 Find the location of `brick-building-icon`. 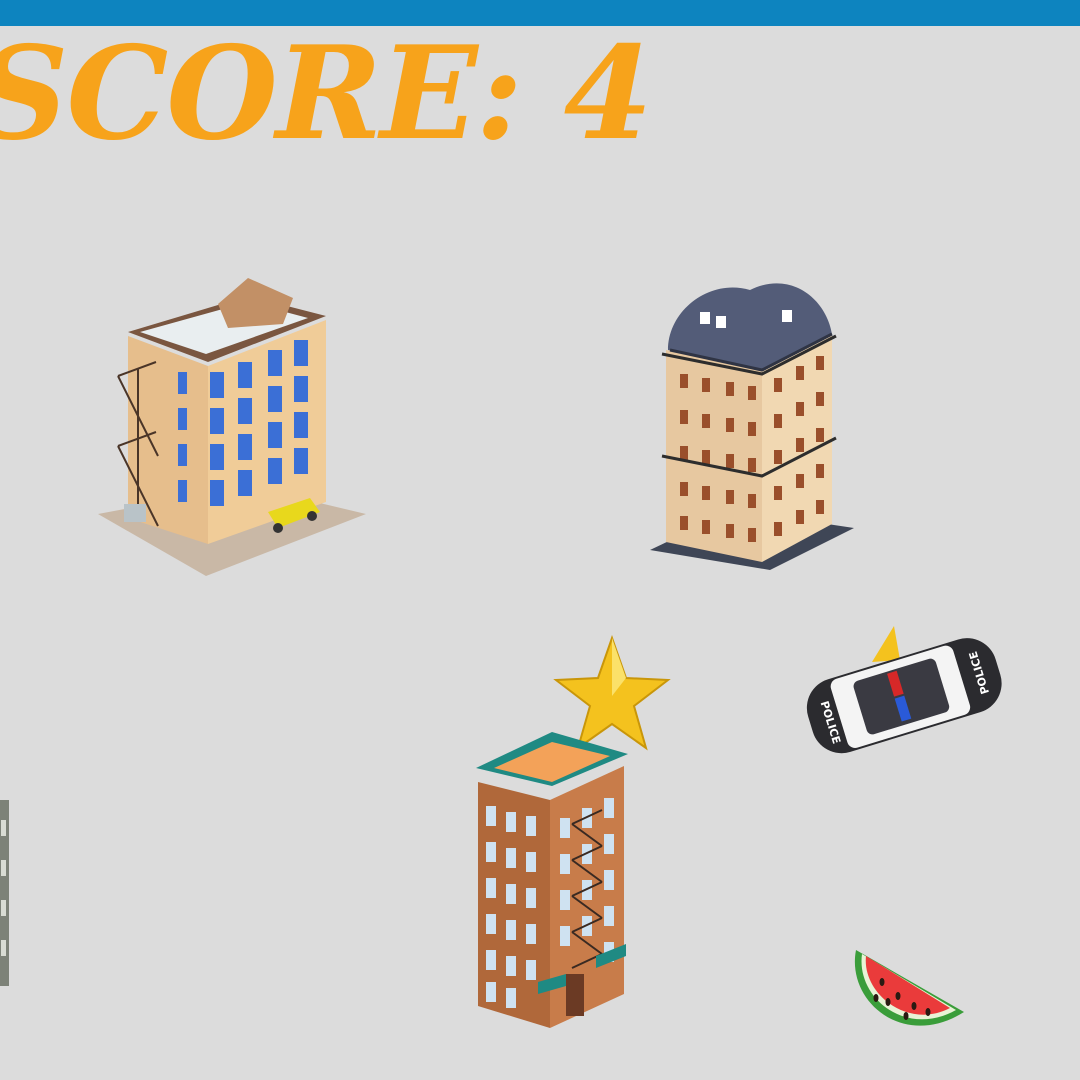

brick-building-icon is located at coordinates (552, 879).